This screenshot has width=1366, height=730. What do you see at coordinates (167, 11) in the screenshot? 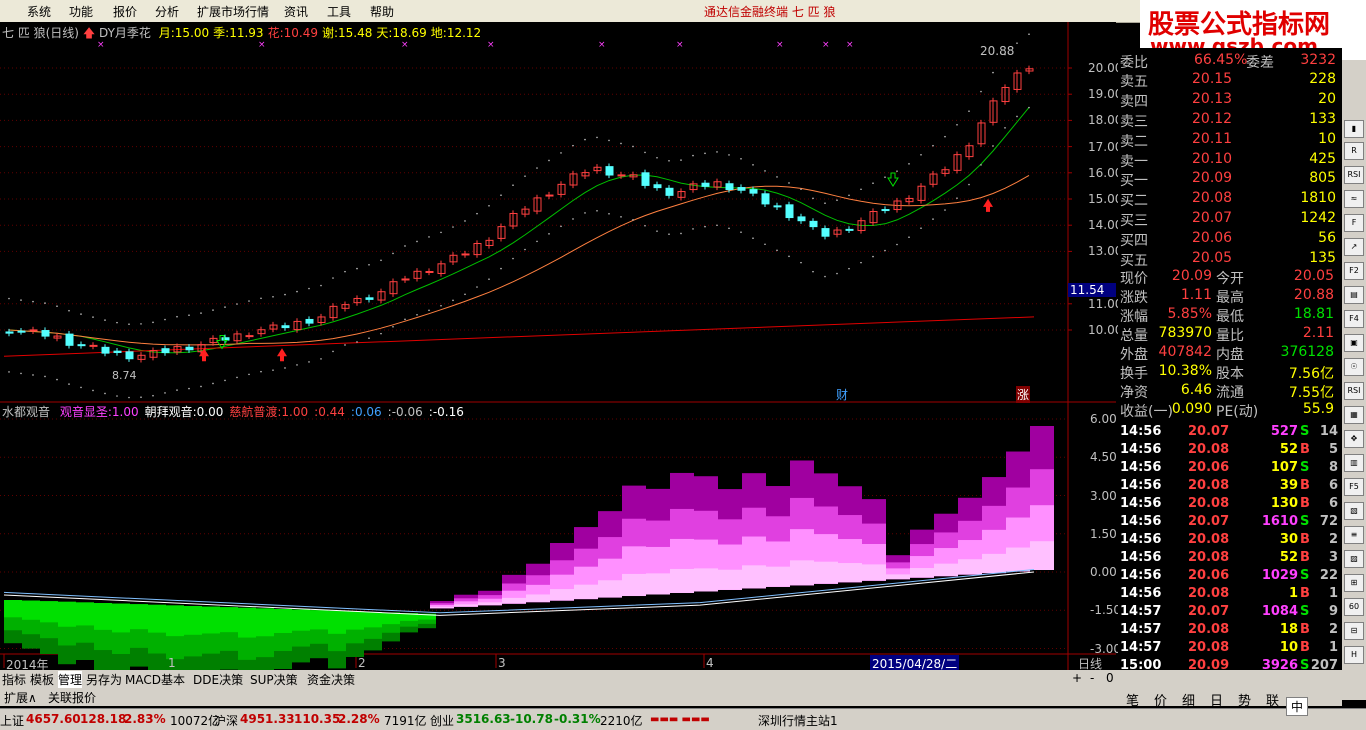
I see `menu-item-analysis: 分析` at bounding box center [167, 11].